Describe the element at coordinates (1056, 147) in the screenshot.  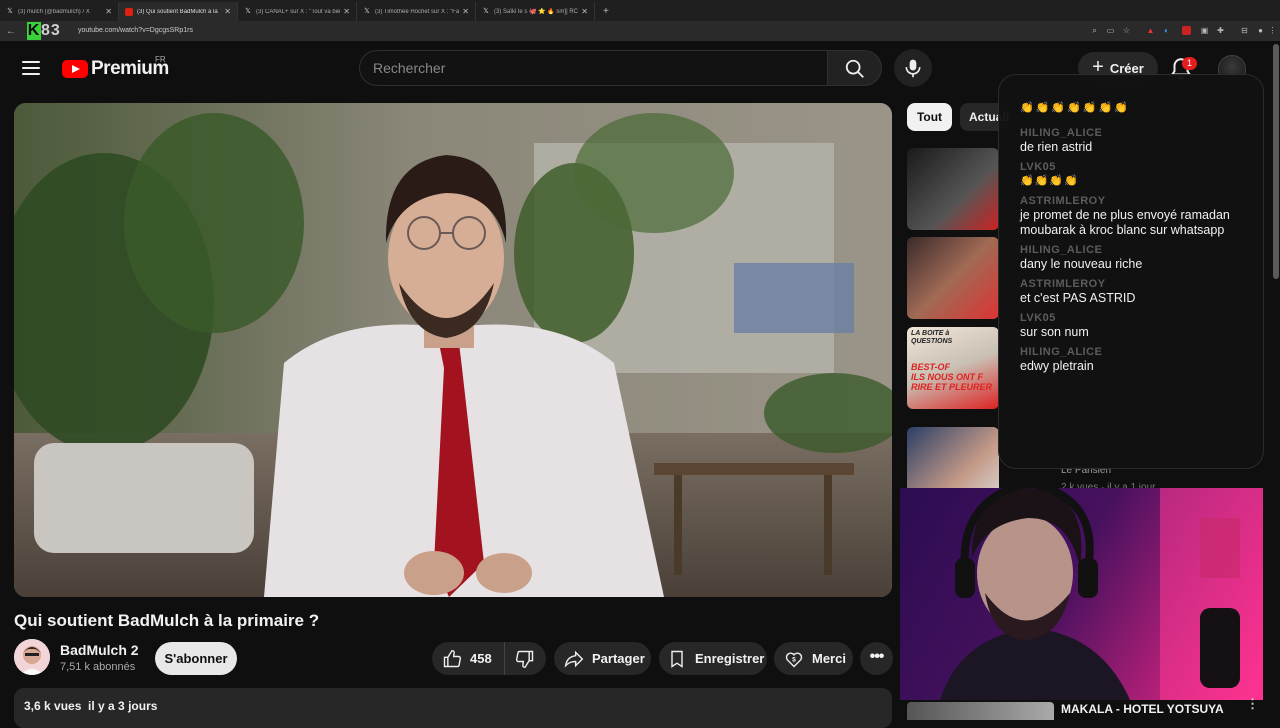
I see `chat-text: de rien astrid` at that location.